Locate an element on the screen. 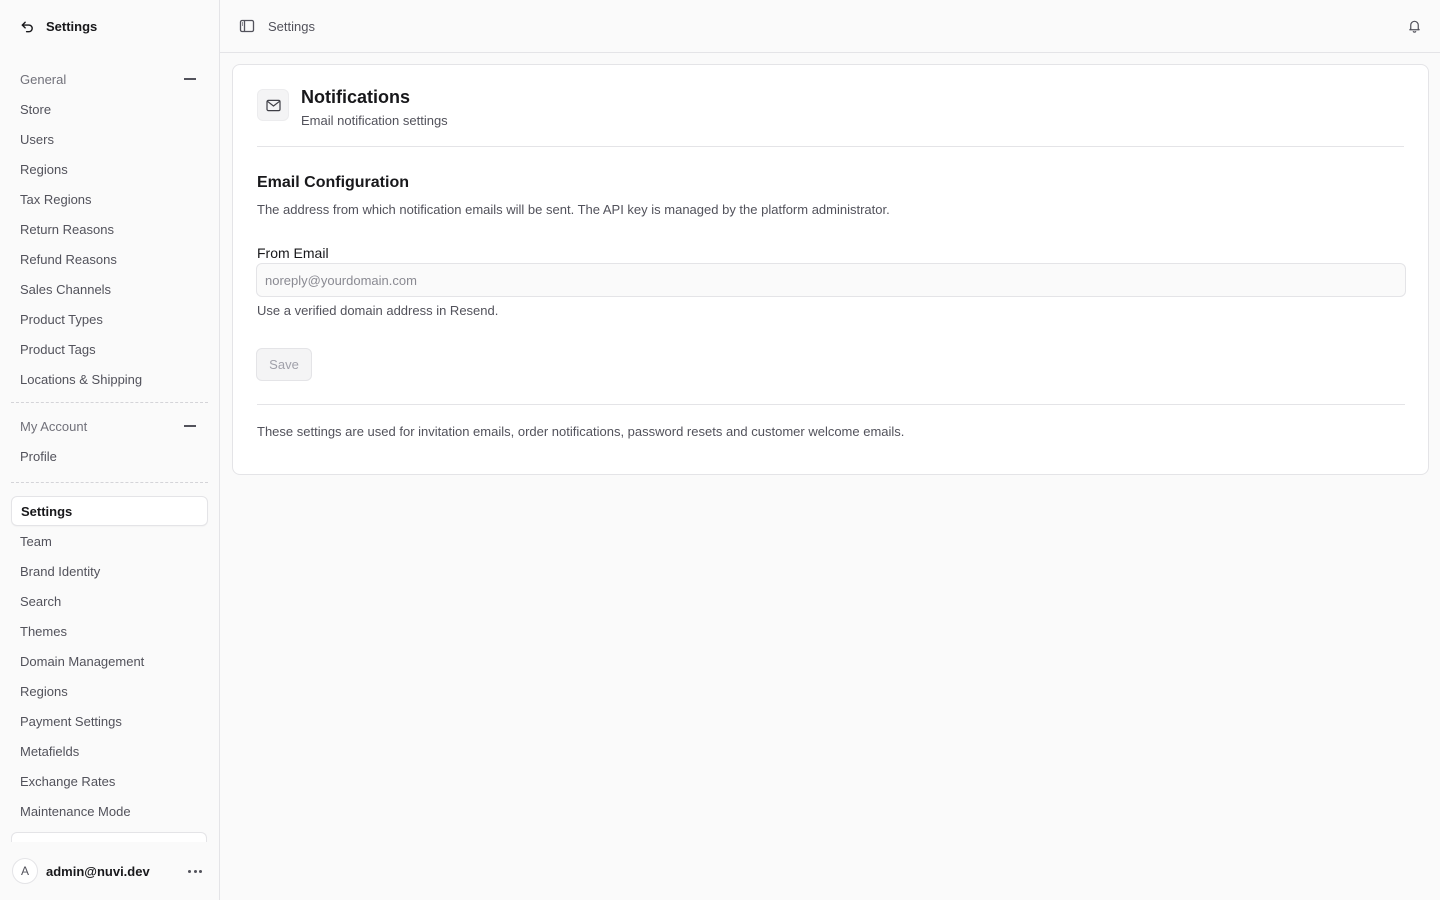 The width and height of the screenshot is (1440, 900). sidebar-item-search: Search is located at coordinates (109, 601).